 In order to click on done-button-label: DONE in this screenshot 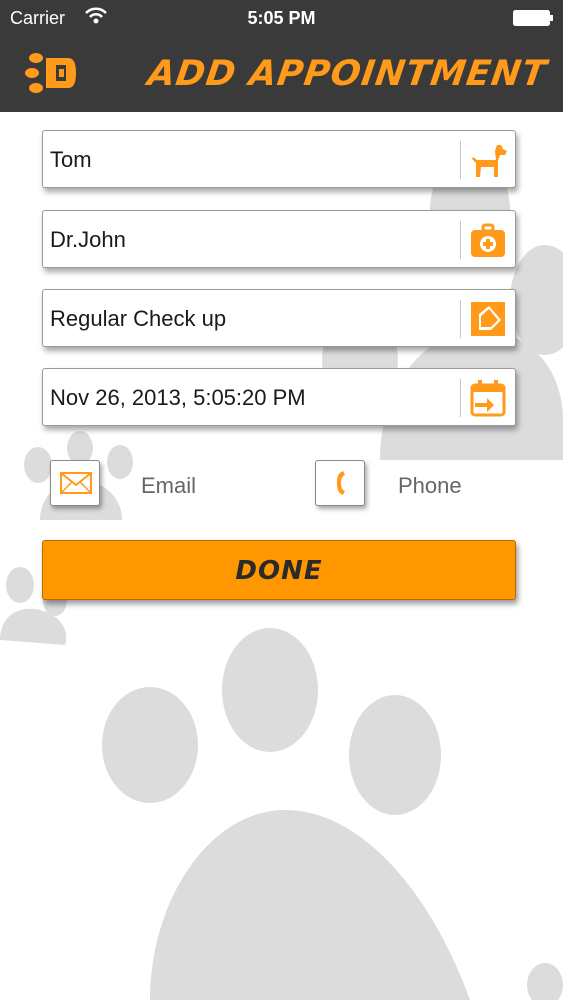, I will do `click(279, 571)`.